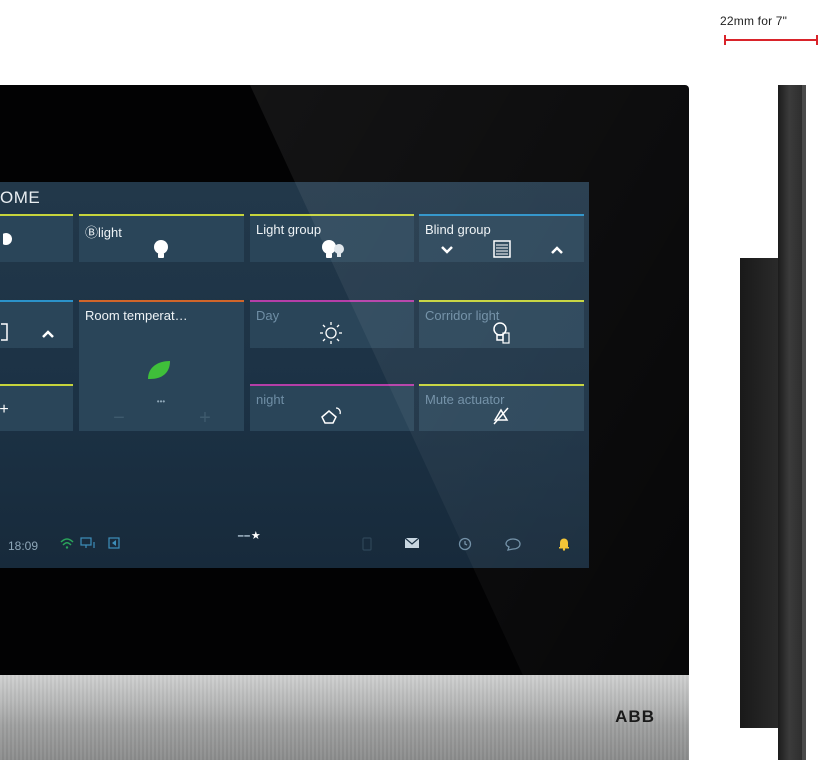  I want to click on history-icon, so click(465, 545).